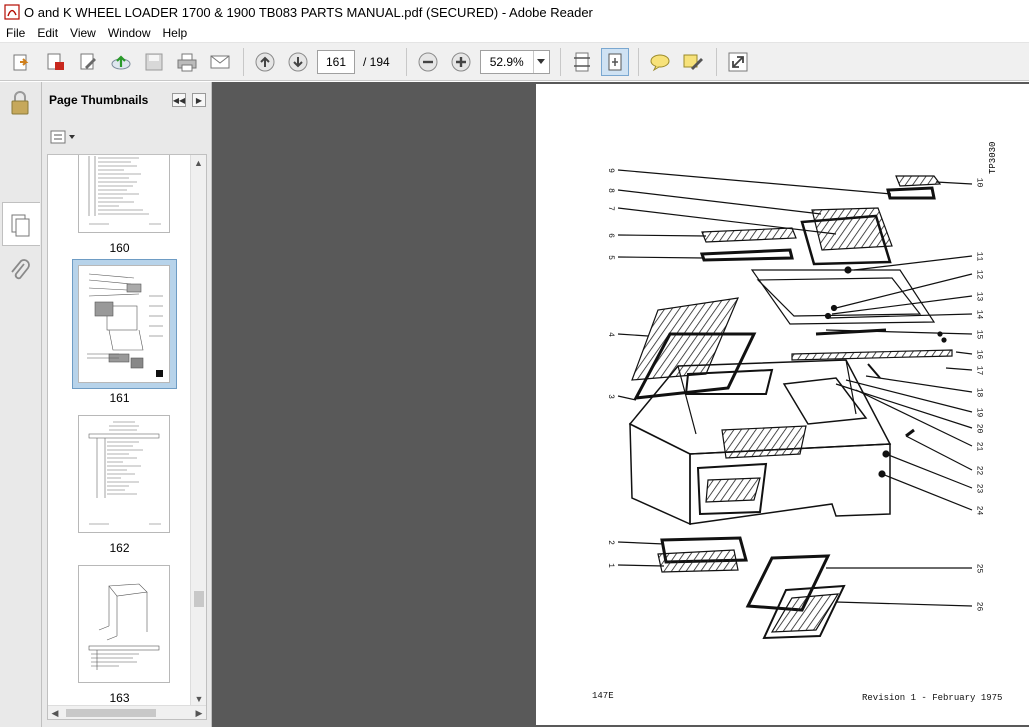 Image resolution: width=1029 pixels, height=727 pixels. I want to click on callout-16: 16, so click(979, 354).